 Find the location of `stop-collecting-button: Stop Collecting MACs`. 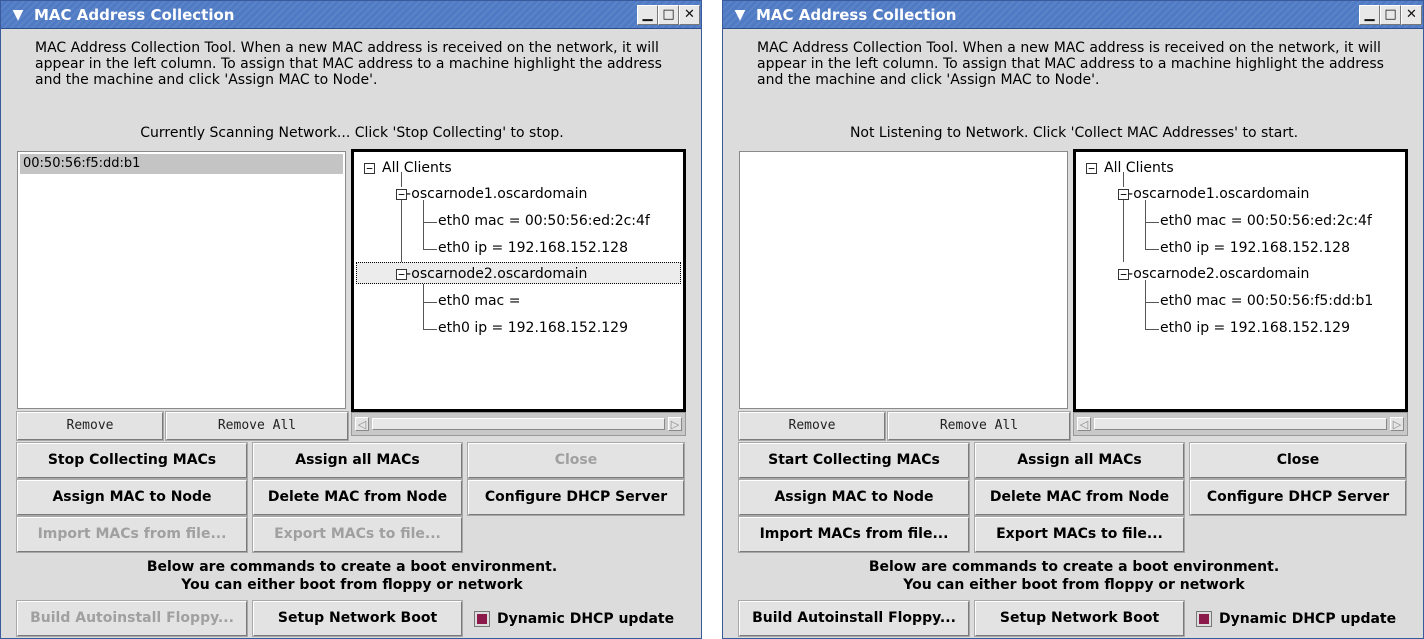

stop-collecting-button: Stop Collecting MACs is located at coordinates (132, 460).